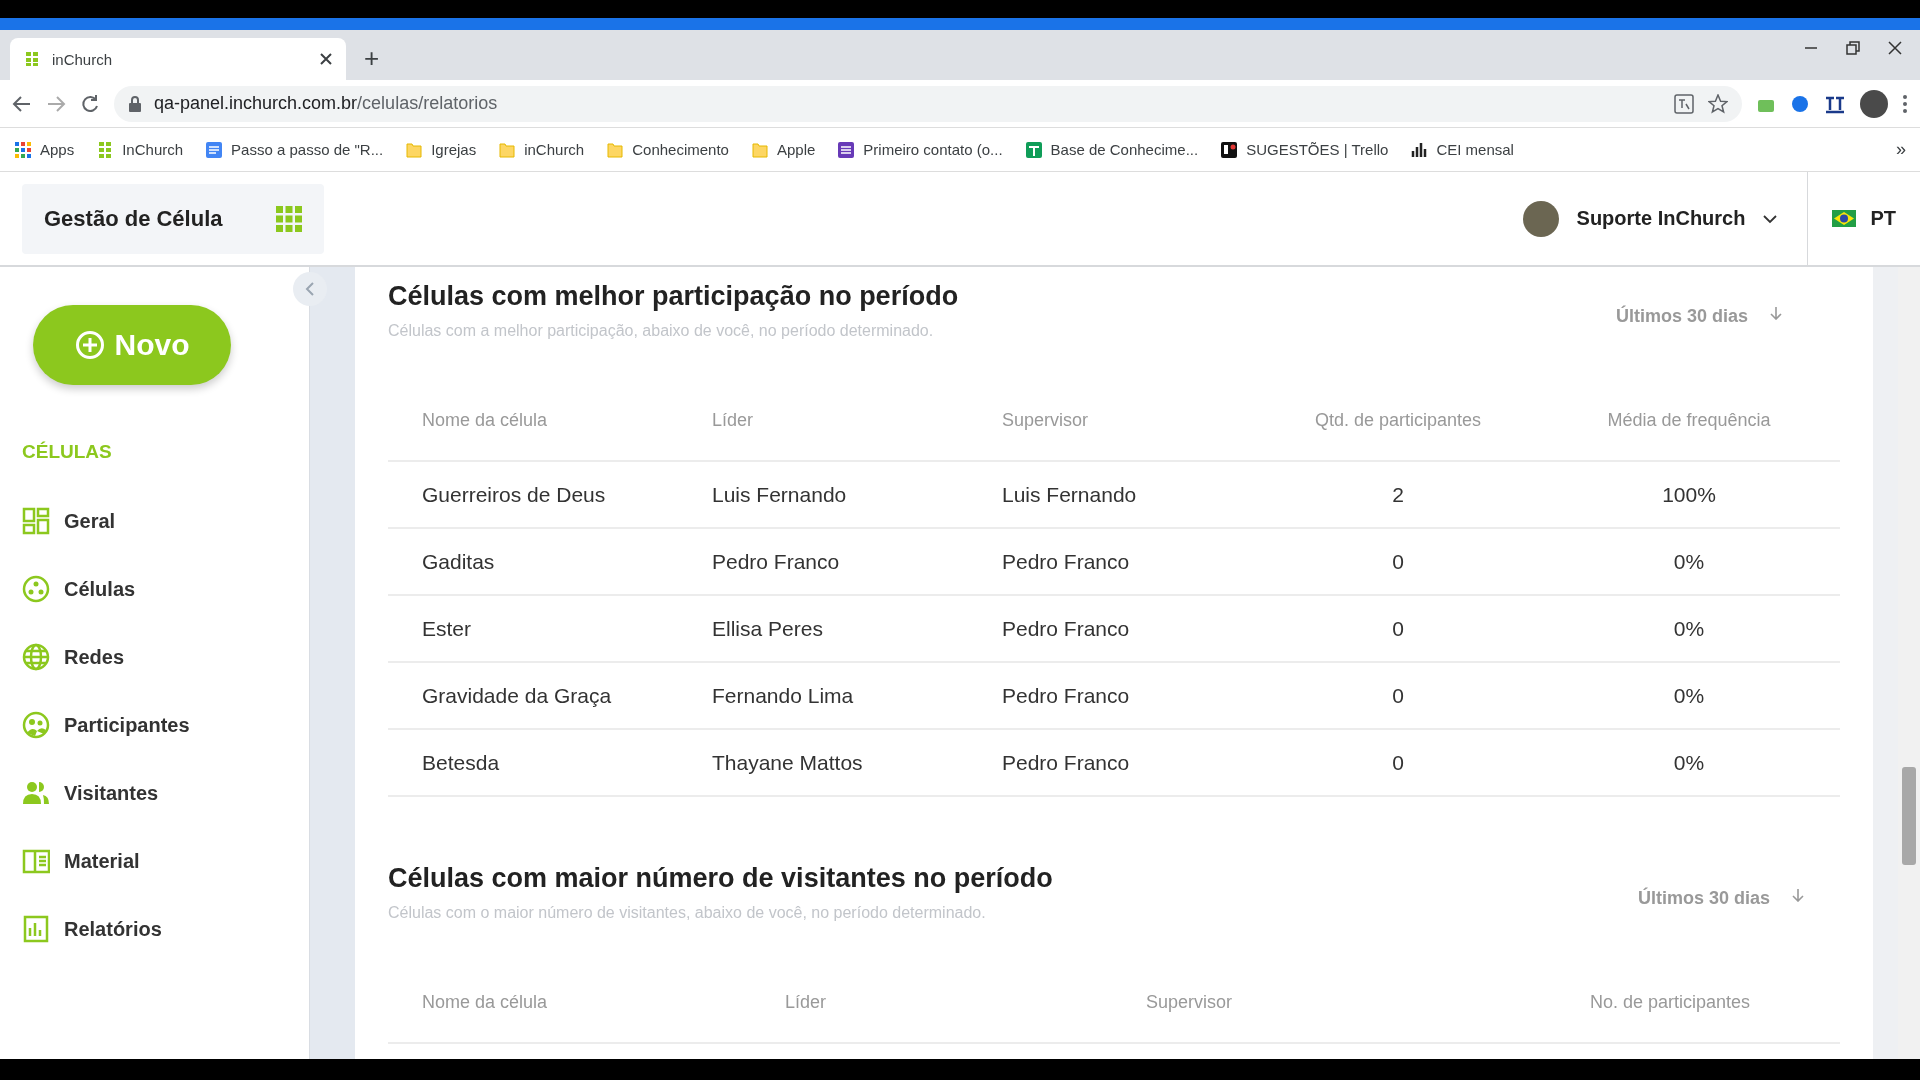  I want to click on bookmark-item: Apple, so click(783, 149).